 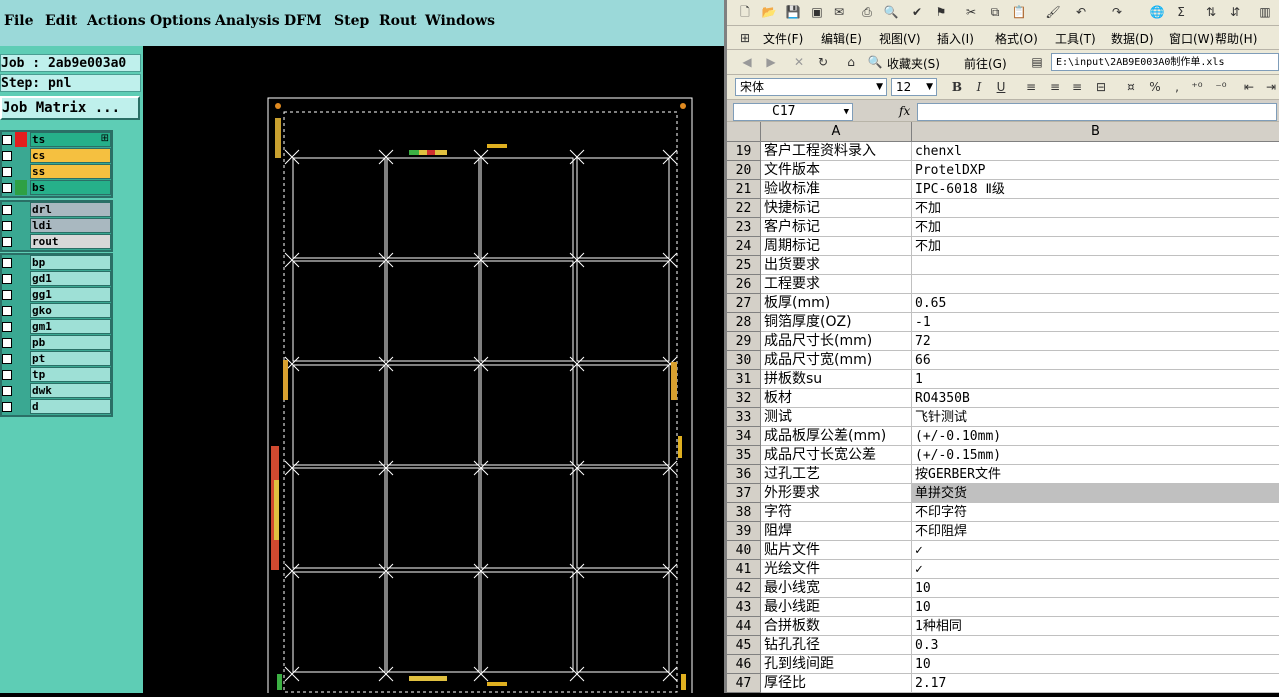 I want to click on excel-menu-item: 窗口(W), so click(x=1191, y=38).